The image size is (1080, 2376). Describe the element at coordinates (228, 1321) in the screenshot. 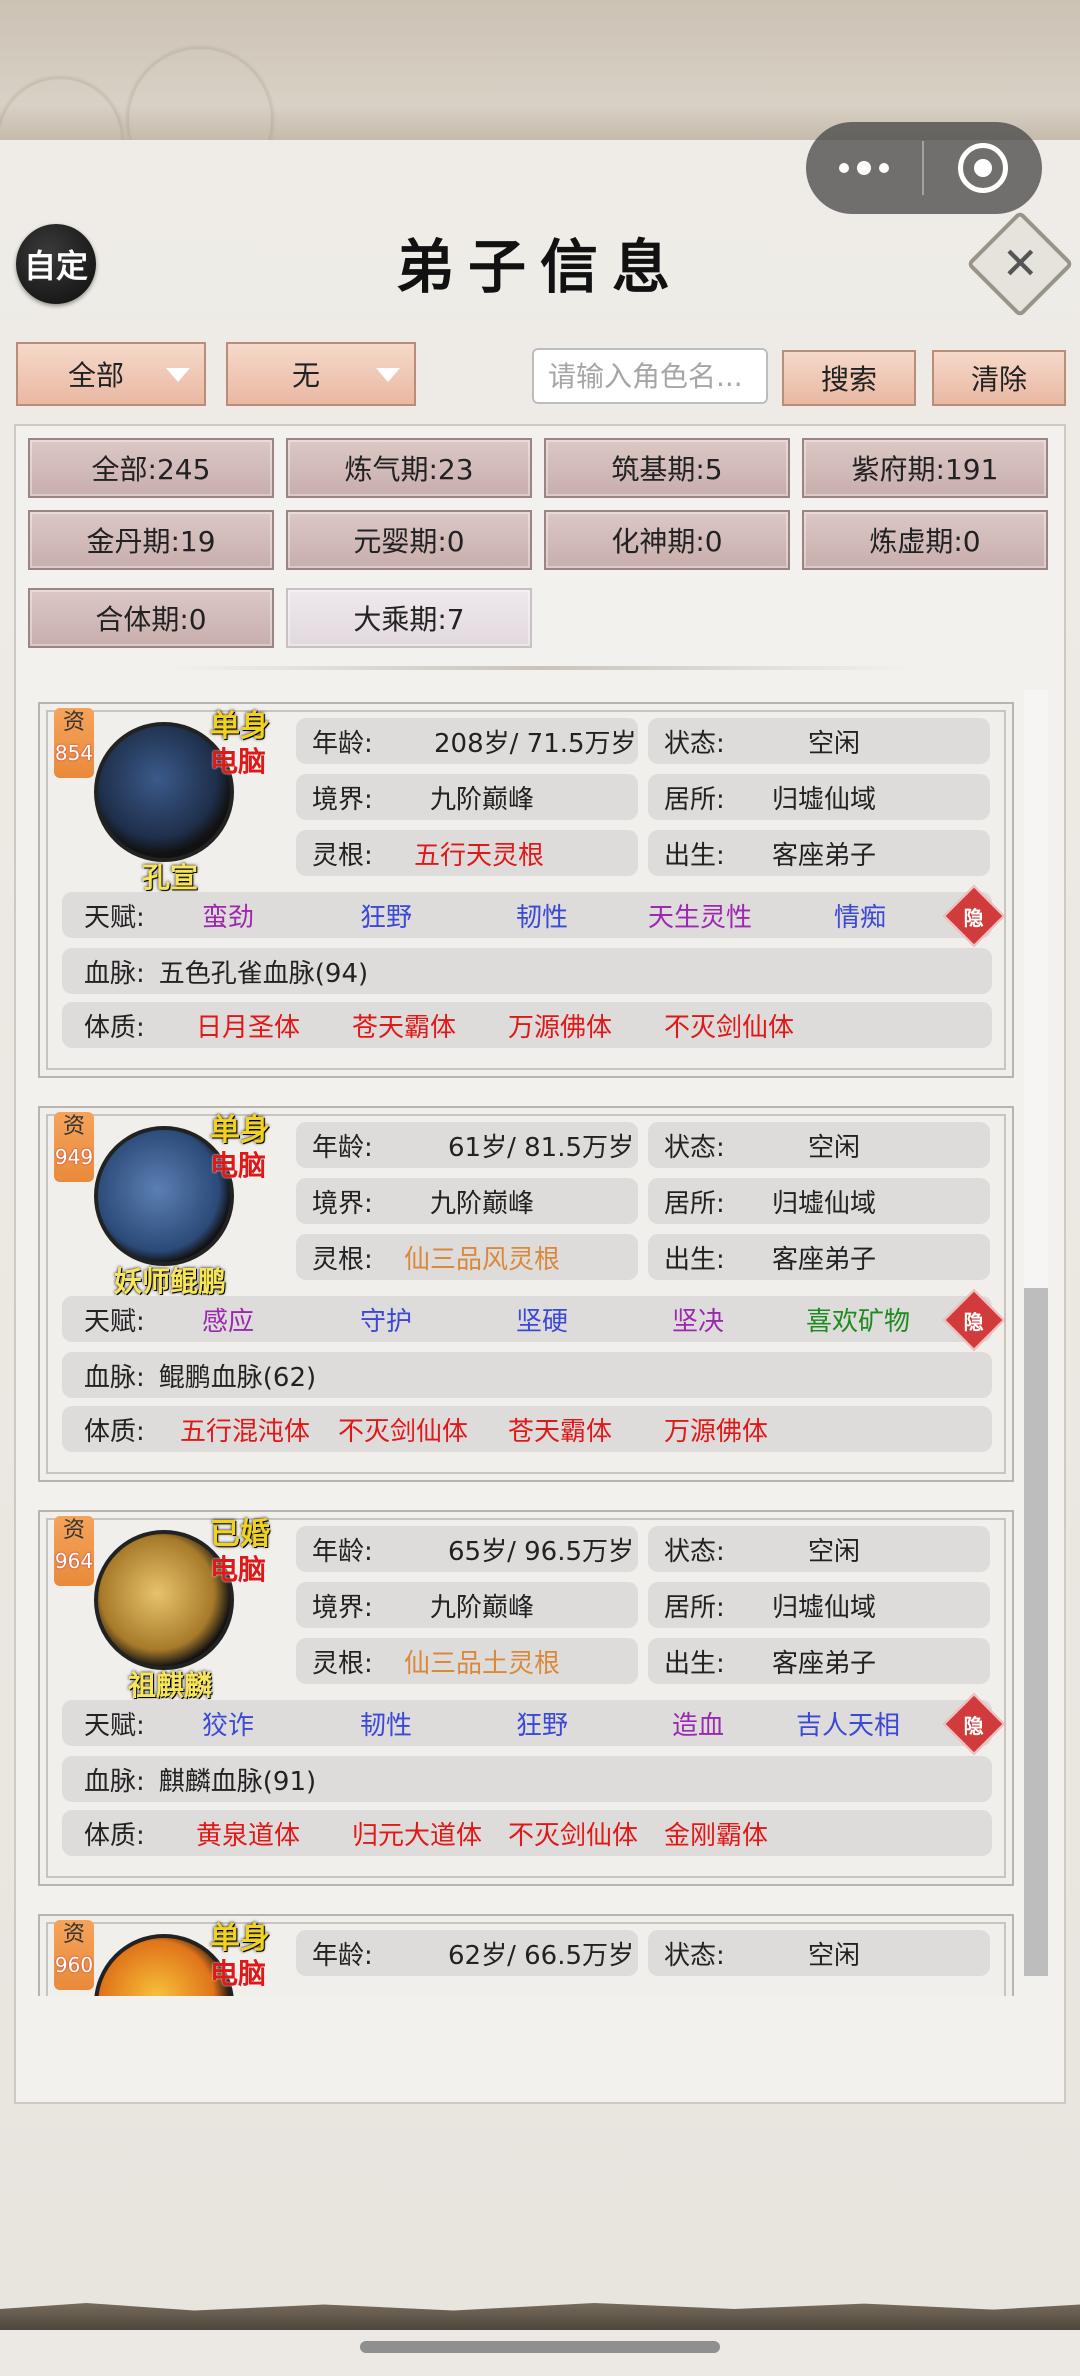

I see `talent-tag: 感应` at that location.